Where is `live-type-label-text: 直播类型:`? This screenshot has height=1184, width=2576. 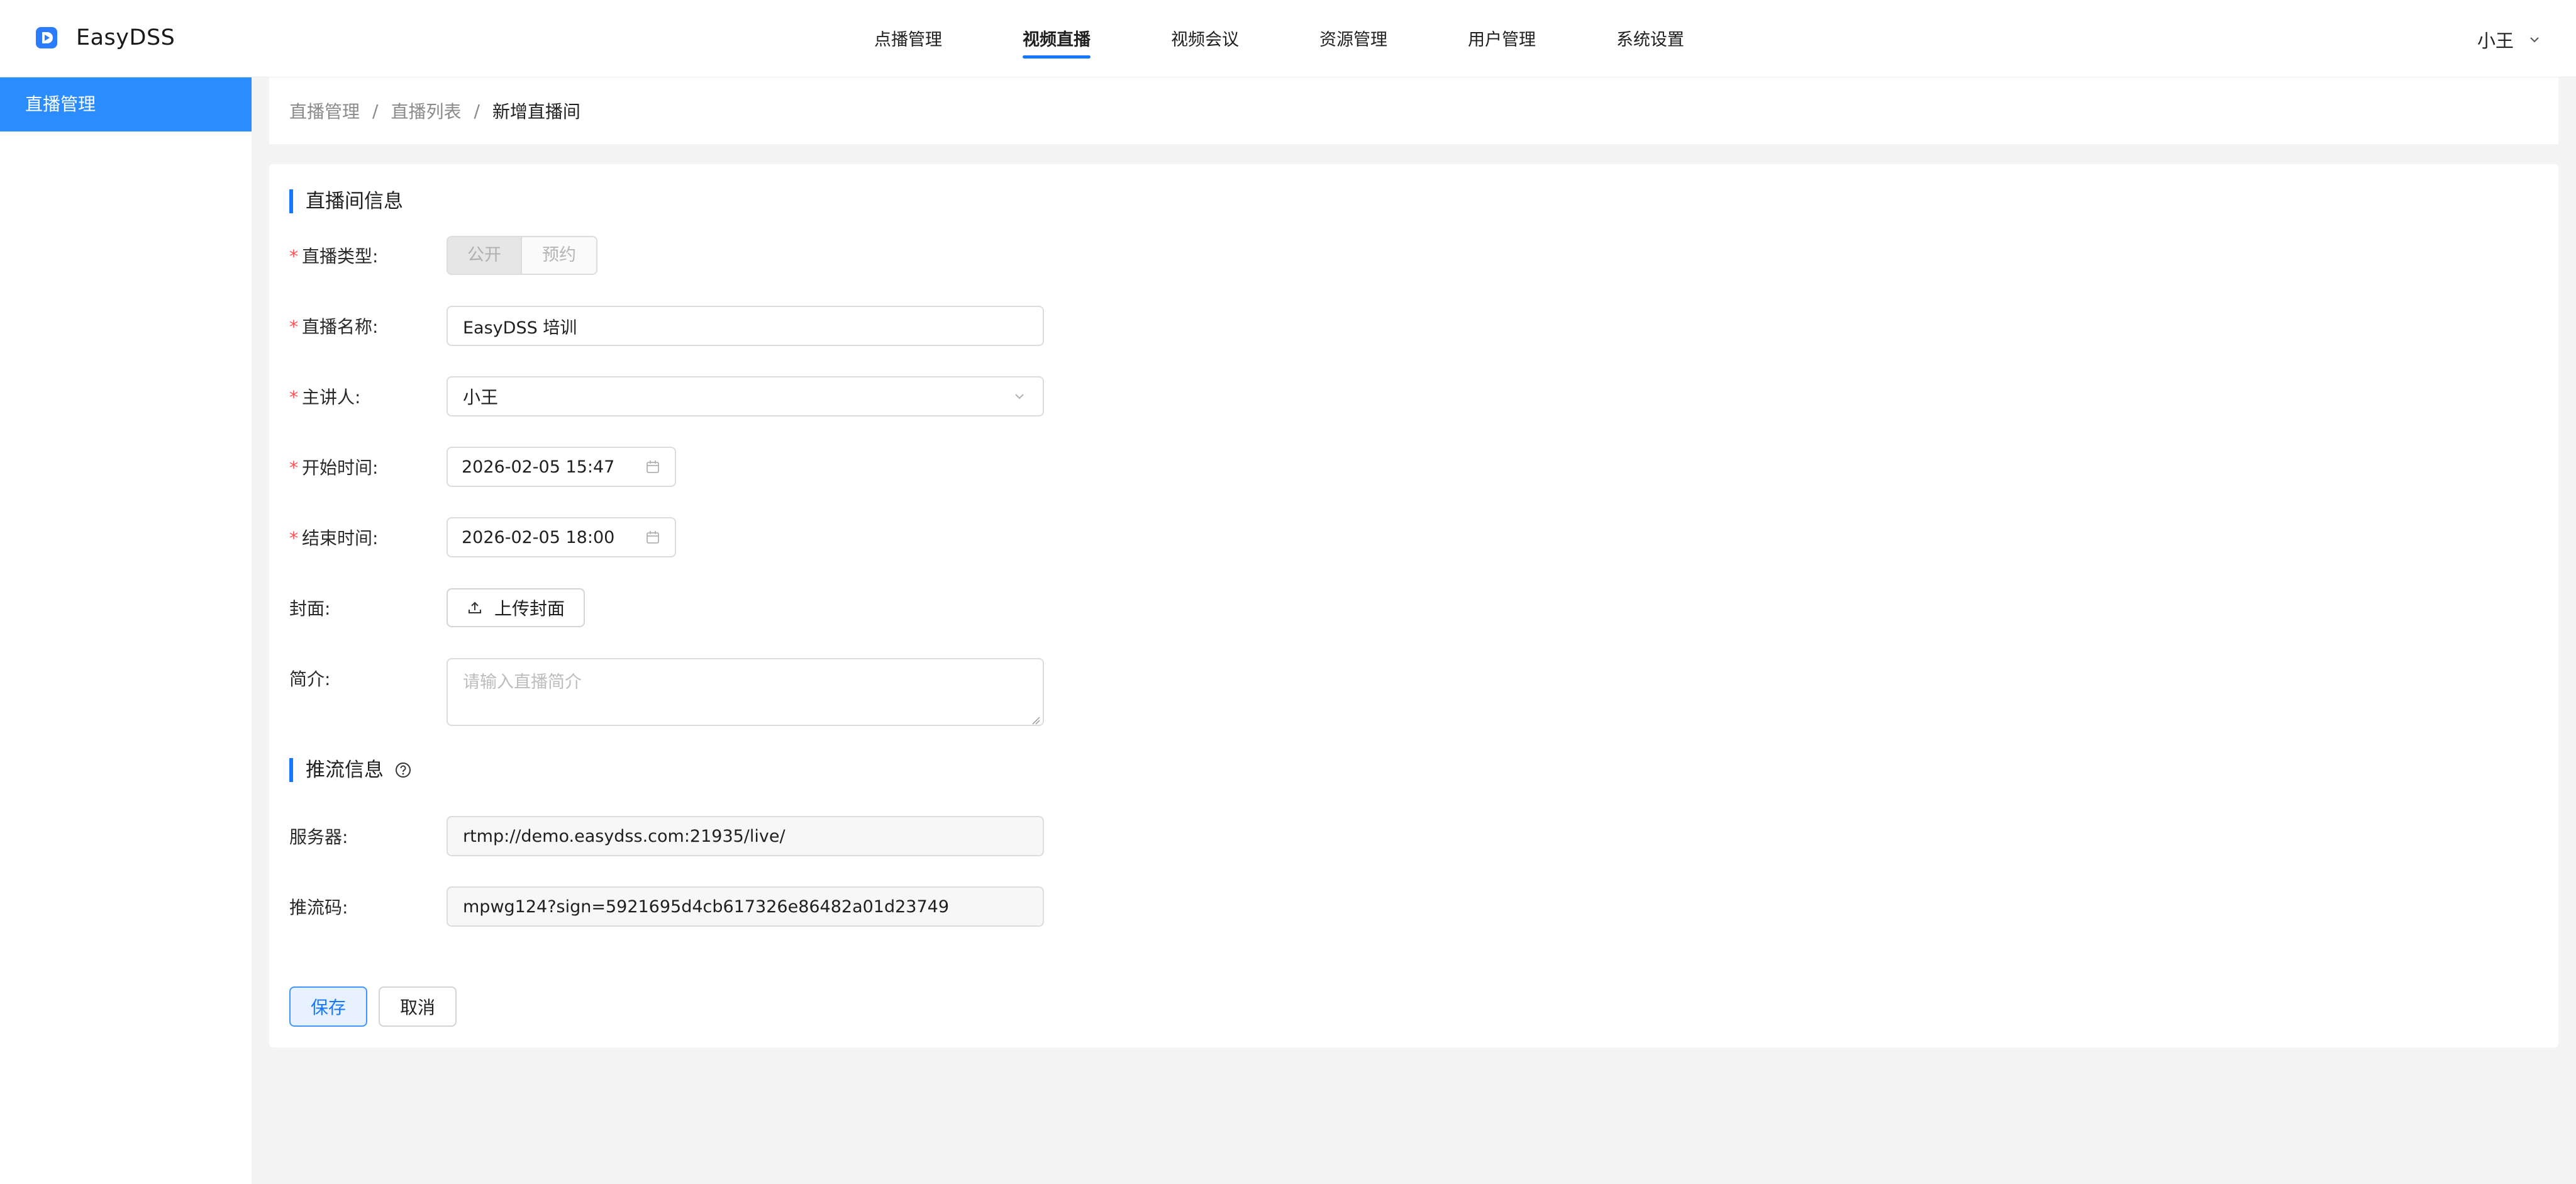
live-type-label-text: 直播类型: is located at coordinates (340, 256).